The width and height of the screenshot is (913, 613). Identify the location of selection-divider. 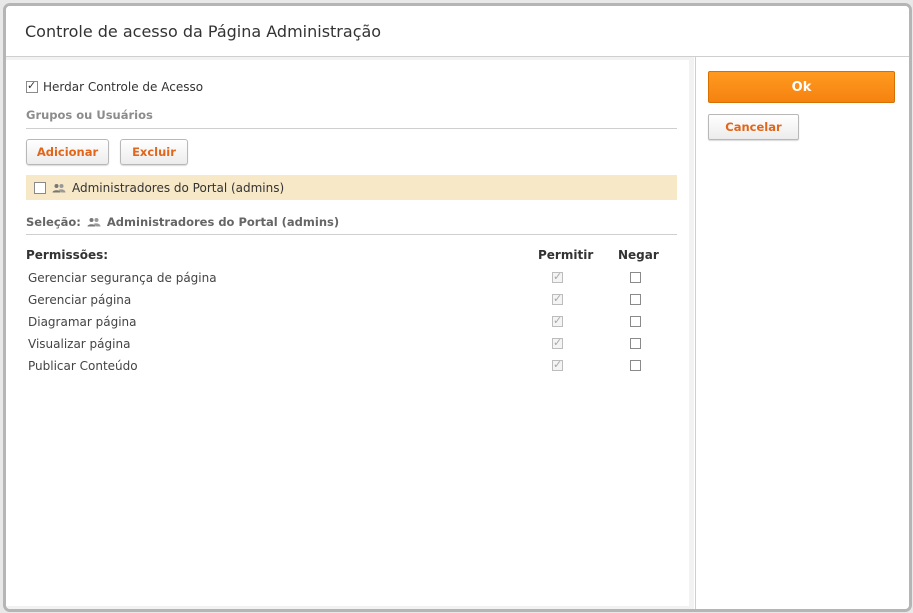
(351, 234).